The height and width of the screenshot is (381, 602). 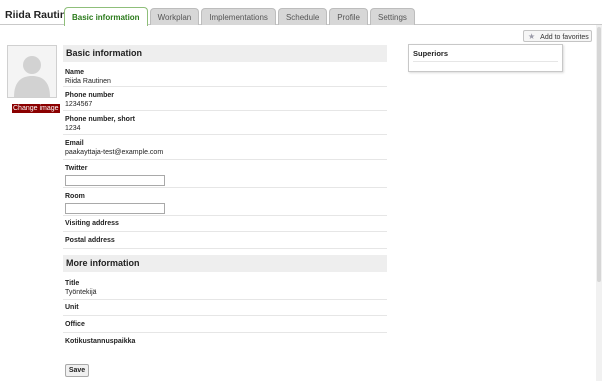 I want to click on field-title: Title Työntekijä, so click(x=225, y=286).